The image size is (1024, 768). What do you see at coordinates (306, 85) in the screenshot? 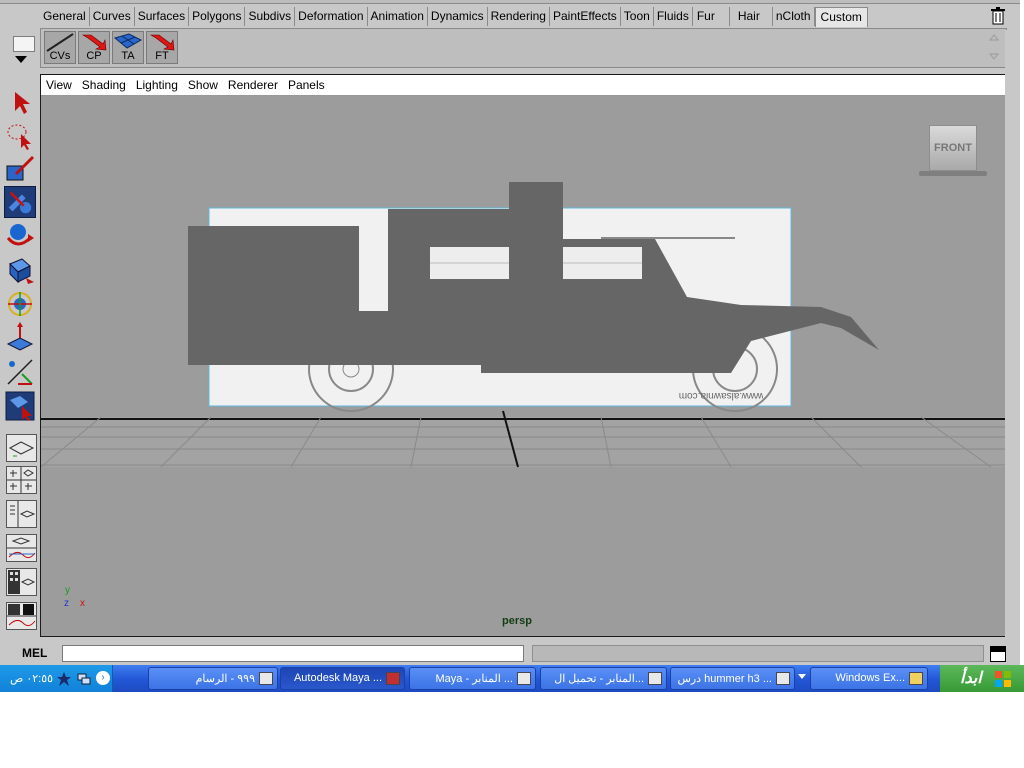
I see `menu-panels: Panels` at bounding box center [306, 85].